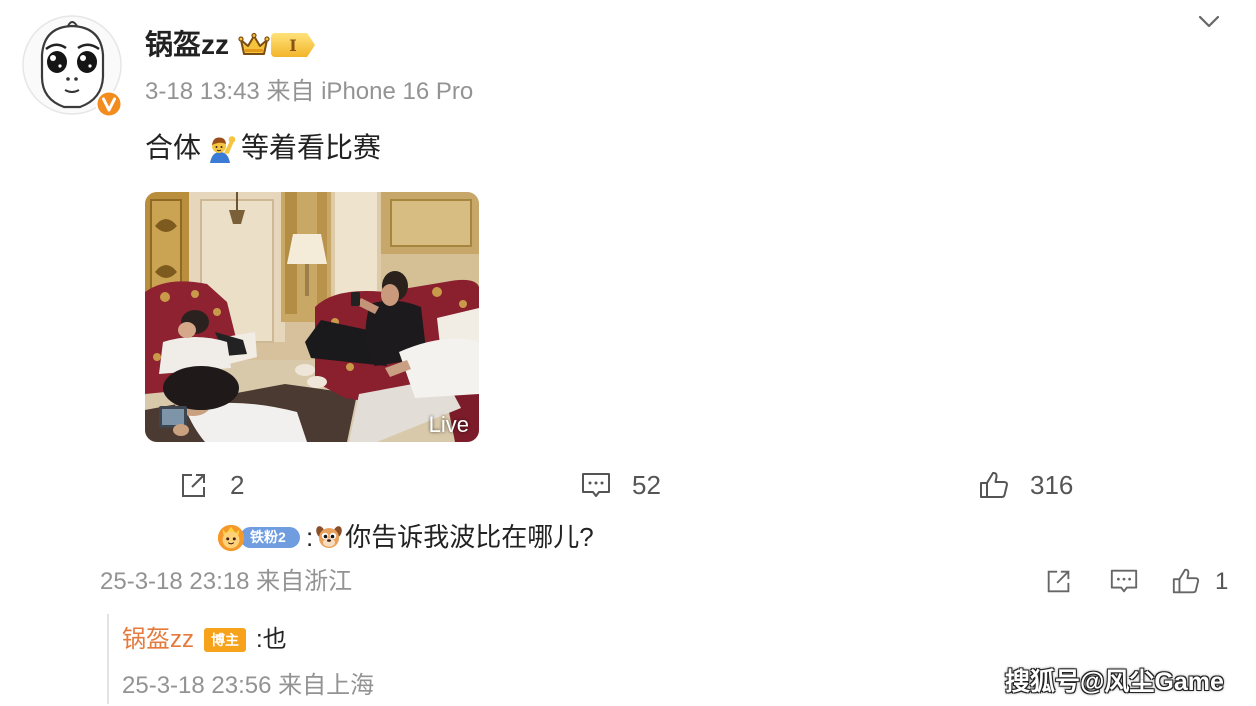 The width and height of the screenshot is (1256, 706). I want to click on post-content: 合体 等着看比赛, so click(263, 148).